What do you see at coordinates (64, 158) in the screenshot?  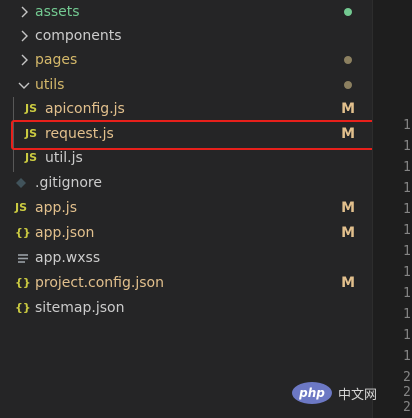 I see `tree-item-label: util.js` at bounding box center [64, 158].